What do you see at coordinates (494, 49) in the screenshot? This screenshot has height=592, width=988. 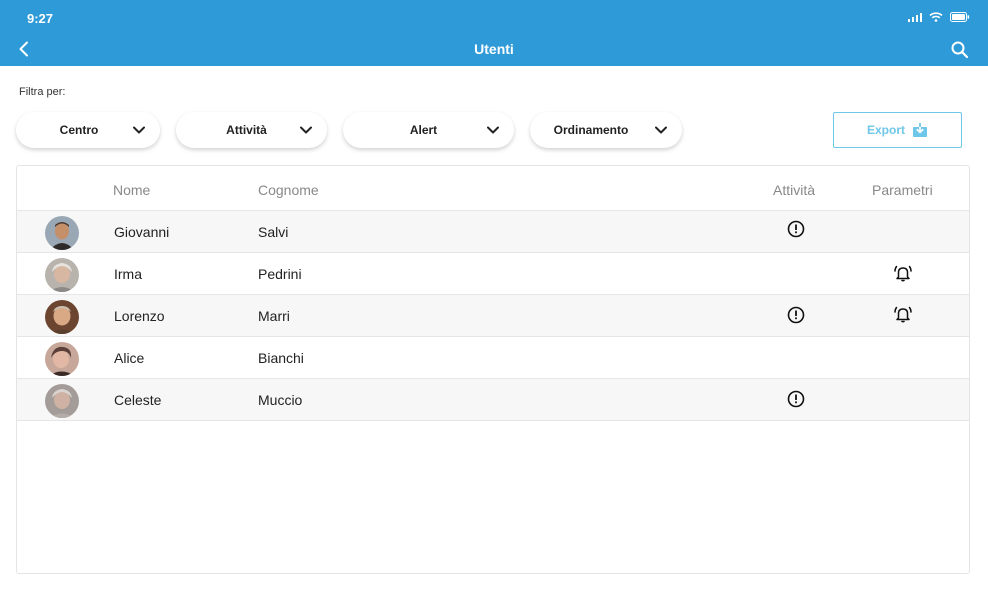 I see `page-title: Utenti` at bounding box center [494, 49].